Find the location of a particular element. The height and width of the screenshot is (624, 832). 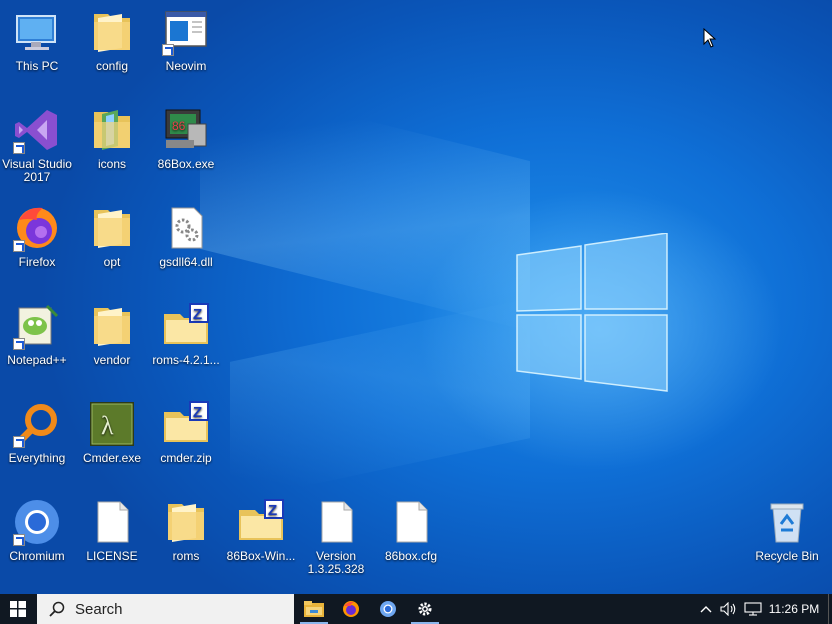

desktop-icon-roms: roms is located at coordinates (186, 530).